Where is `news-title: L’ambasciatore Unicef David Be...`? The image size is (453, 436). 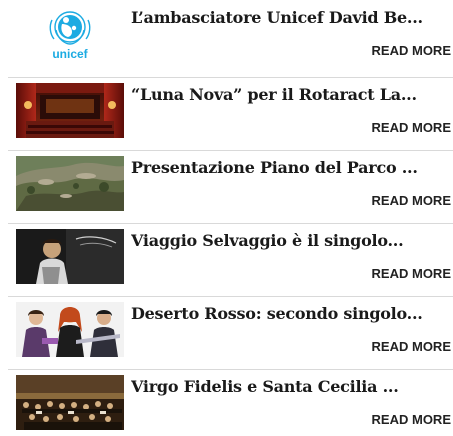
news-title: L’ambasciatore Unicef David Be... is located at coordinates (290, 17).